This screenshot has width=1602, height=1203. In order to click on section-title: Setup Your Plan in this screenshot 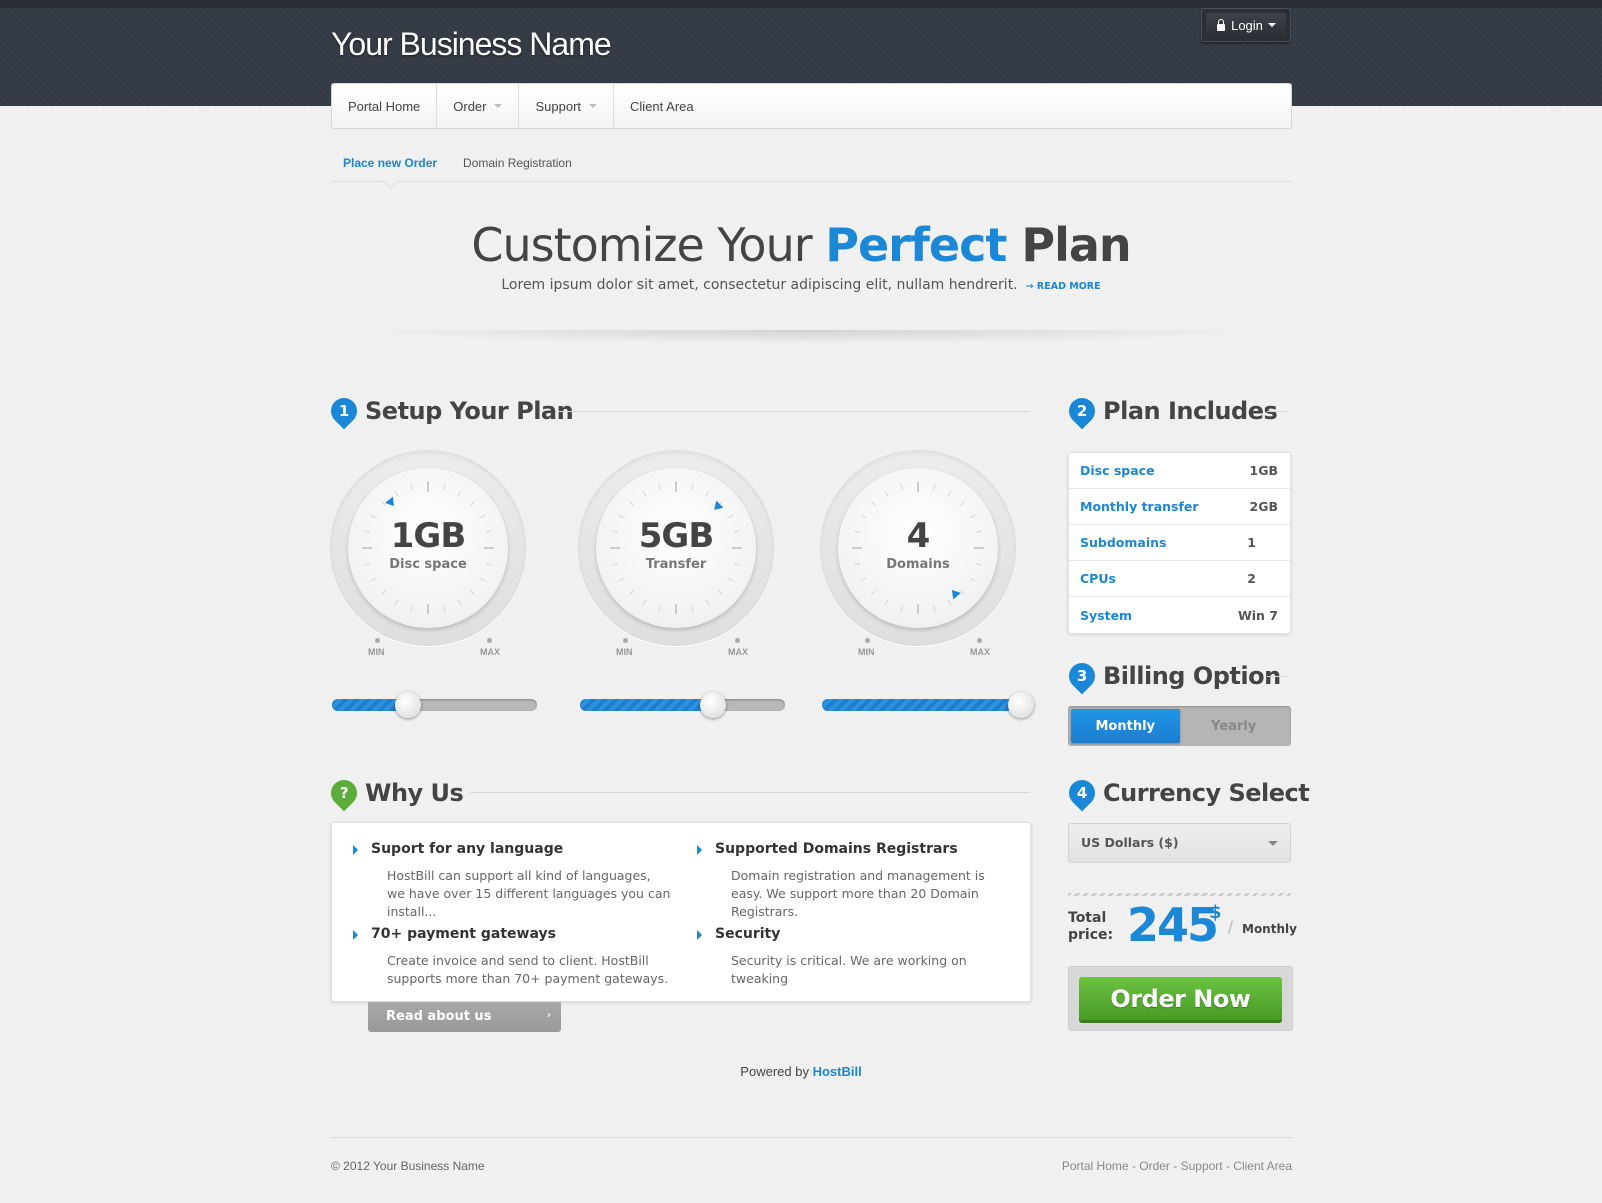, I will do `click(469, 411)`.